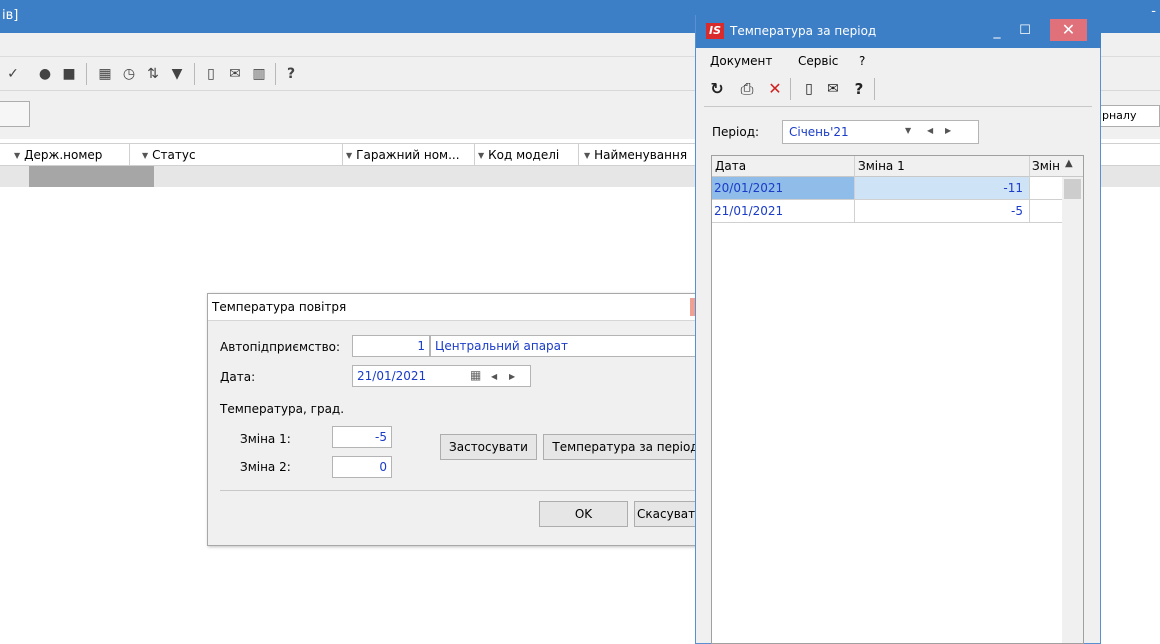 This screenshot has height=644, width=1160. Describe the element at coordinates (494, 376) in the screenshot. I see `date-prev-icon: ◀` at that location.